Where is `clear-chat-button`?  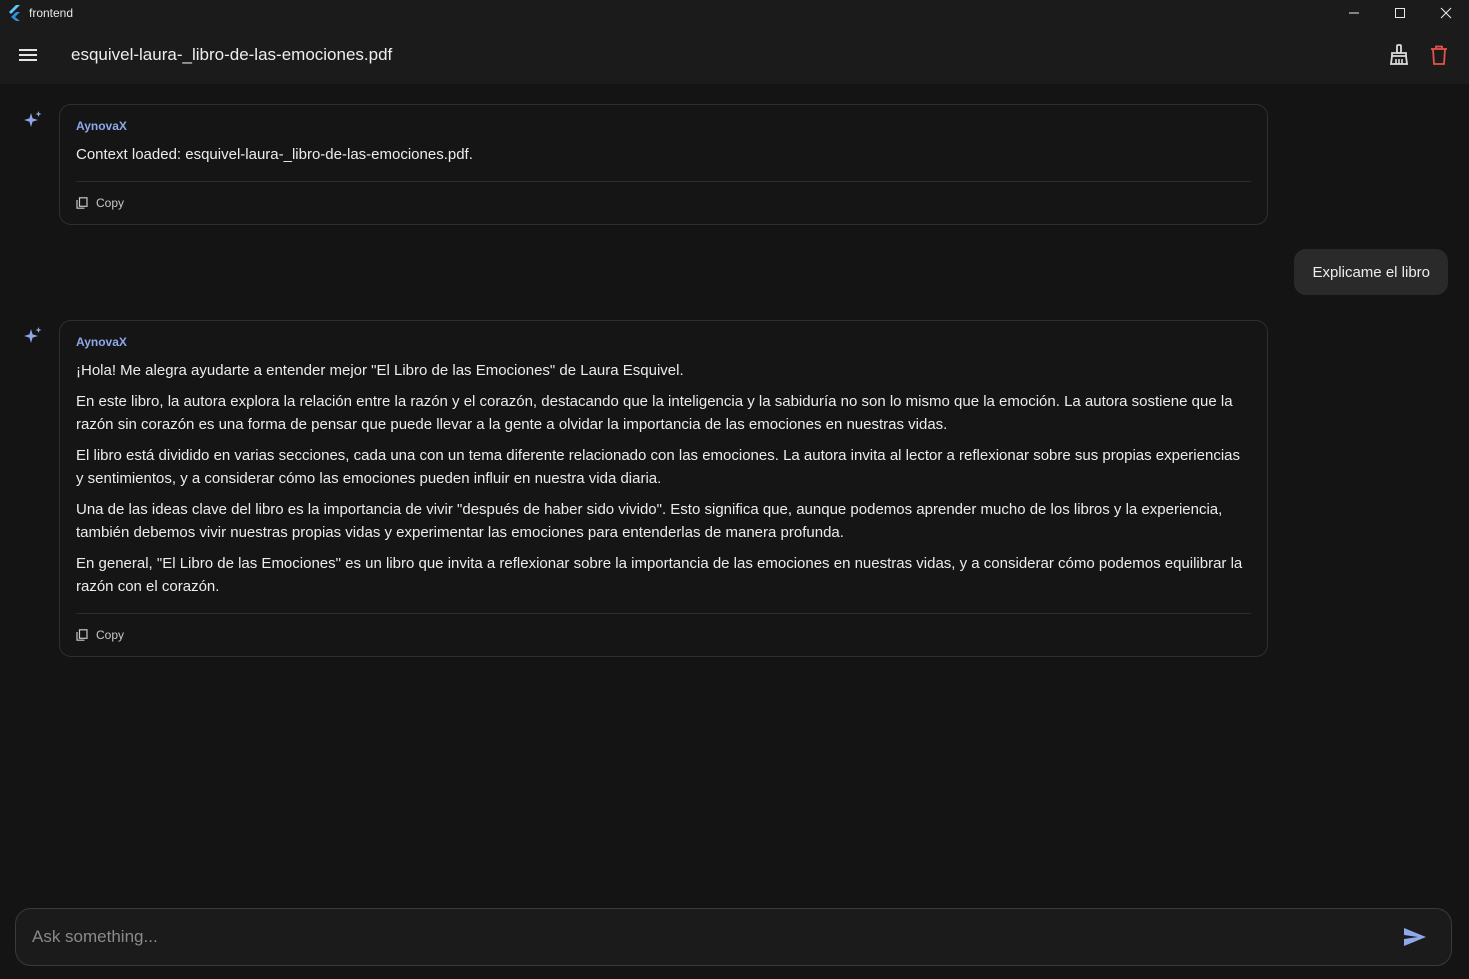 clear-chat-button is located at coordinates (1399, 55).